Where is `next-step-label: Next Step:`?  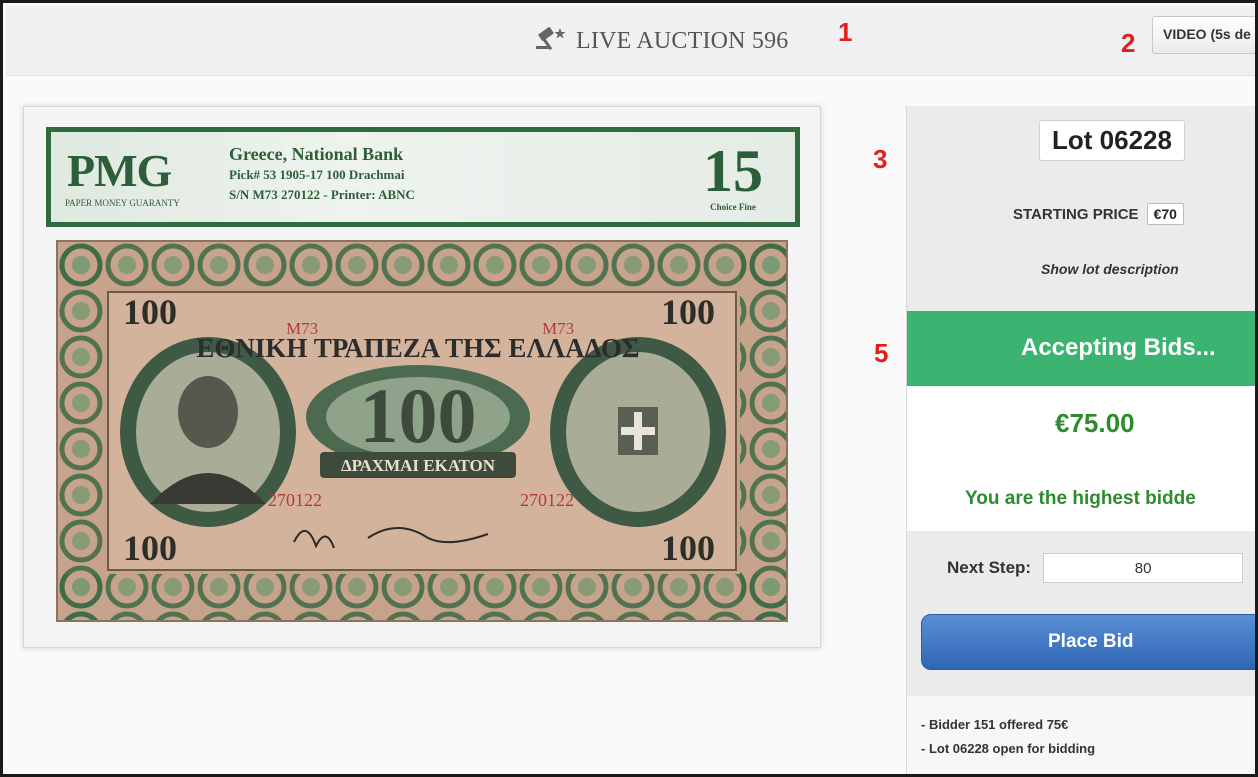
next-step-label: Next Step: is located at coordinates (989, 567).